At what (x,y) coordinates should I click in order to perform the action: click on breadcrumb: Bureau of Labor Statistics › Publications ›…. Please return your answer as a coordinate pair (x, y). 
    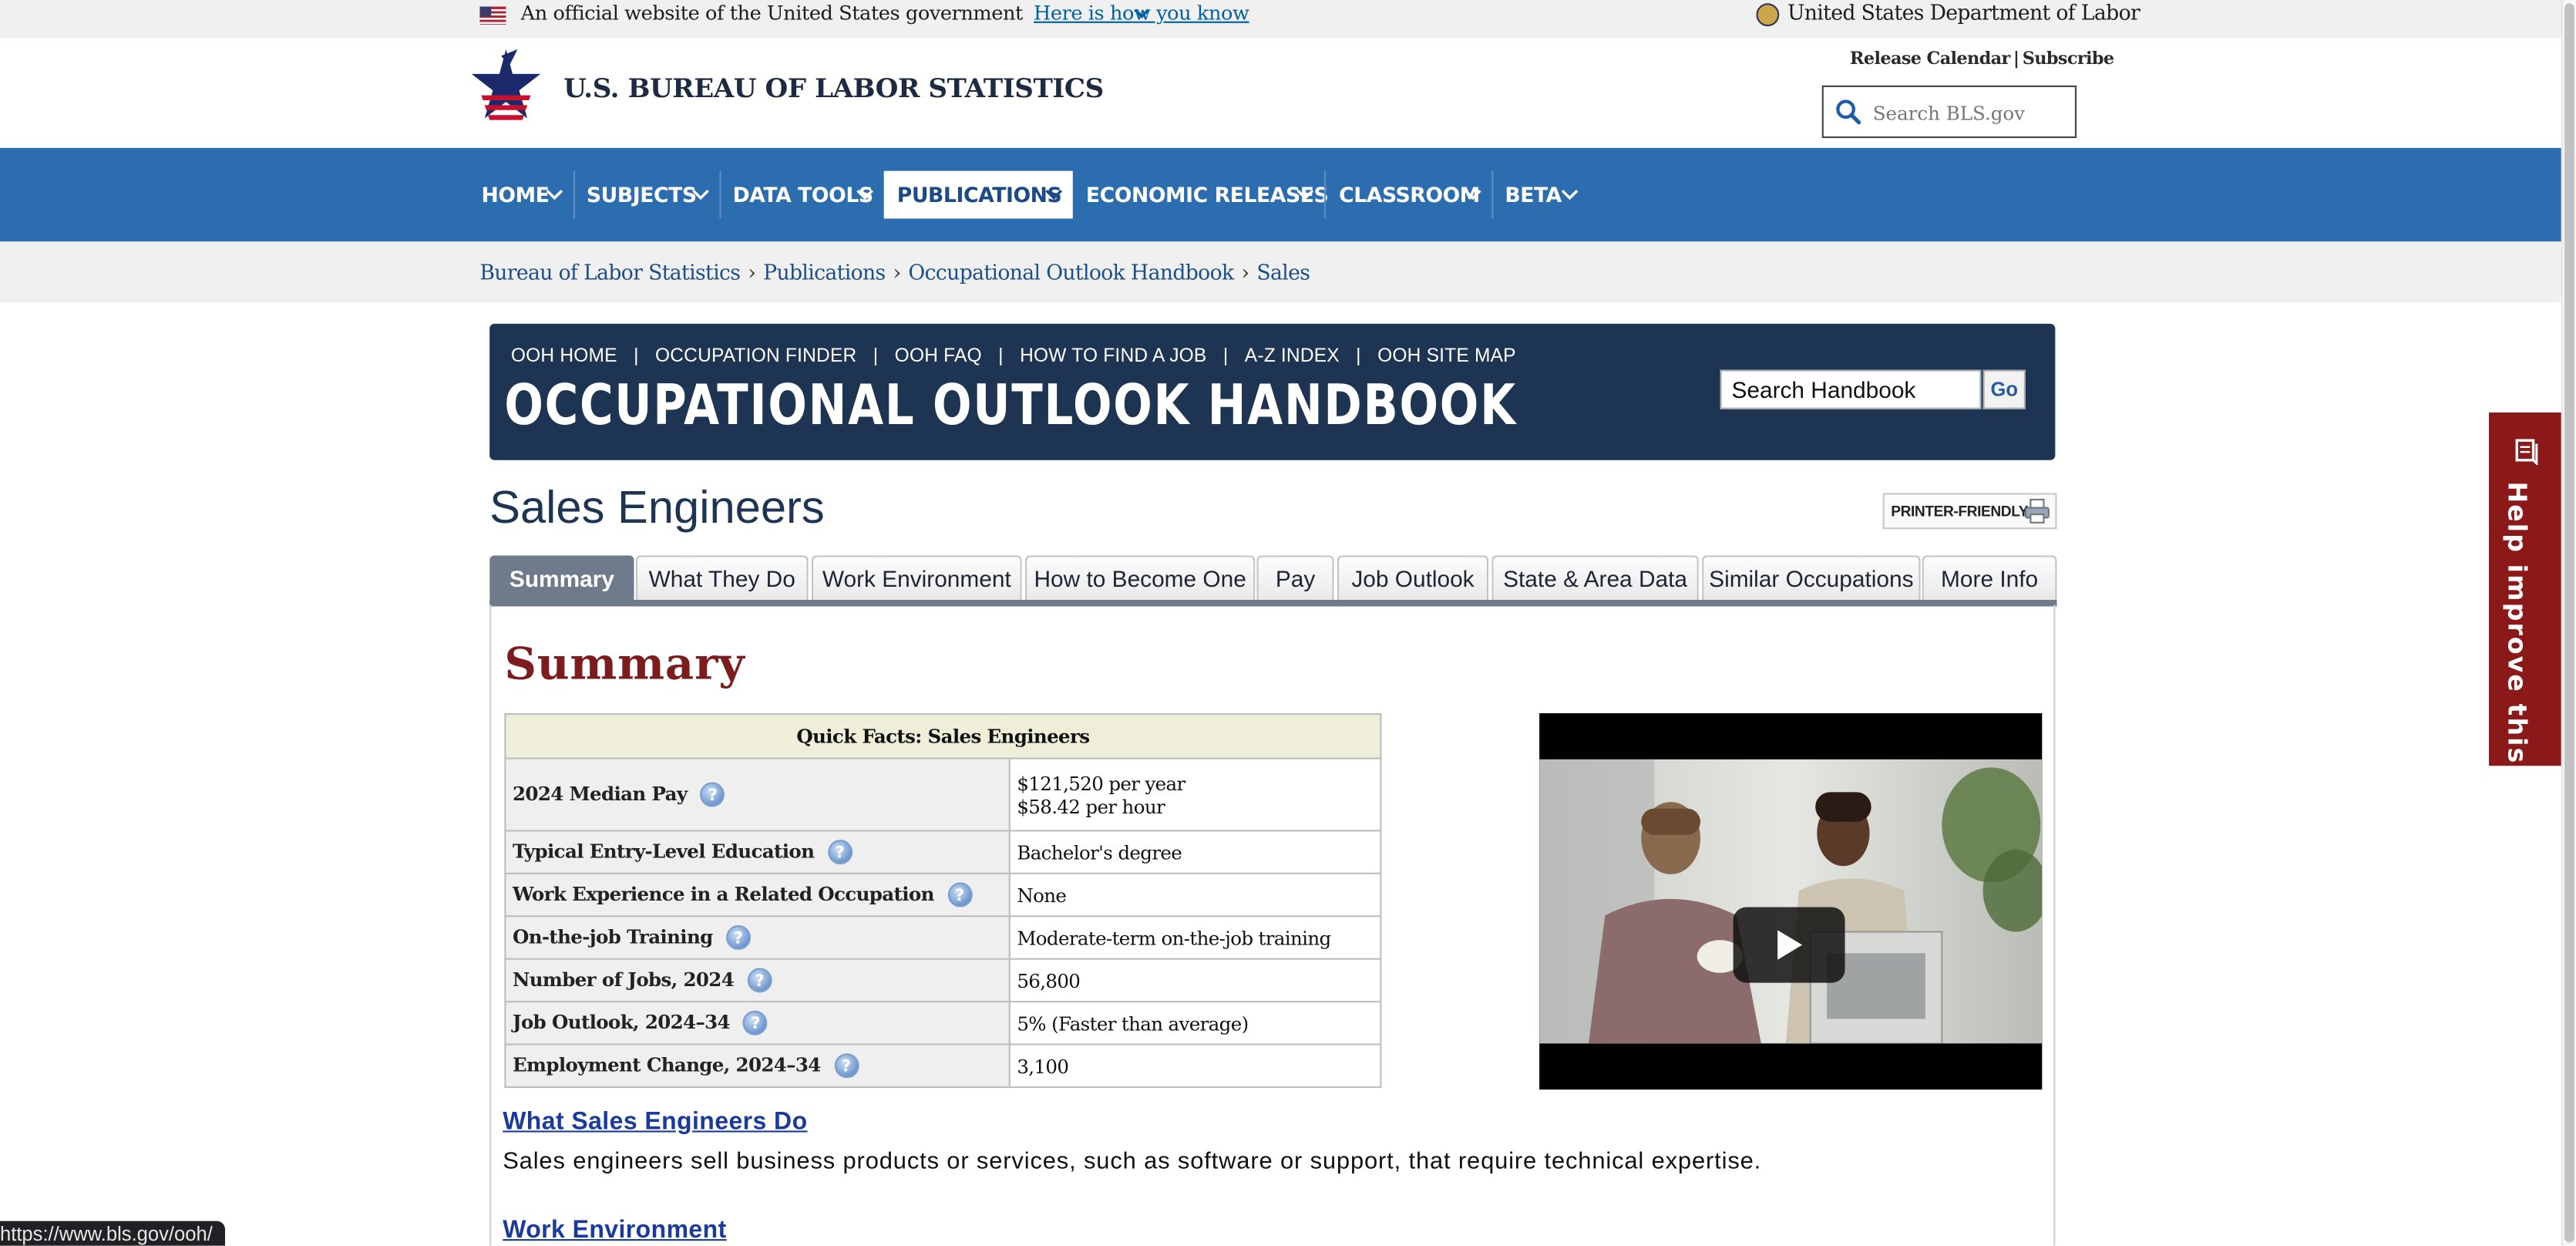
    Looking at the image, I should click on (894, 272).